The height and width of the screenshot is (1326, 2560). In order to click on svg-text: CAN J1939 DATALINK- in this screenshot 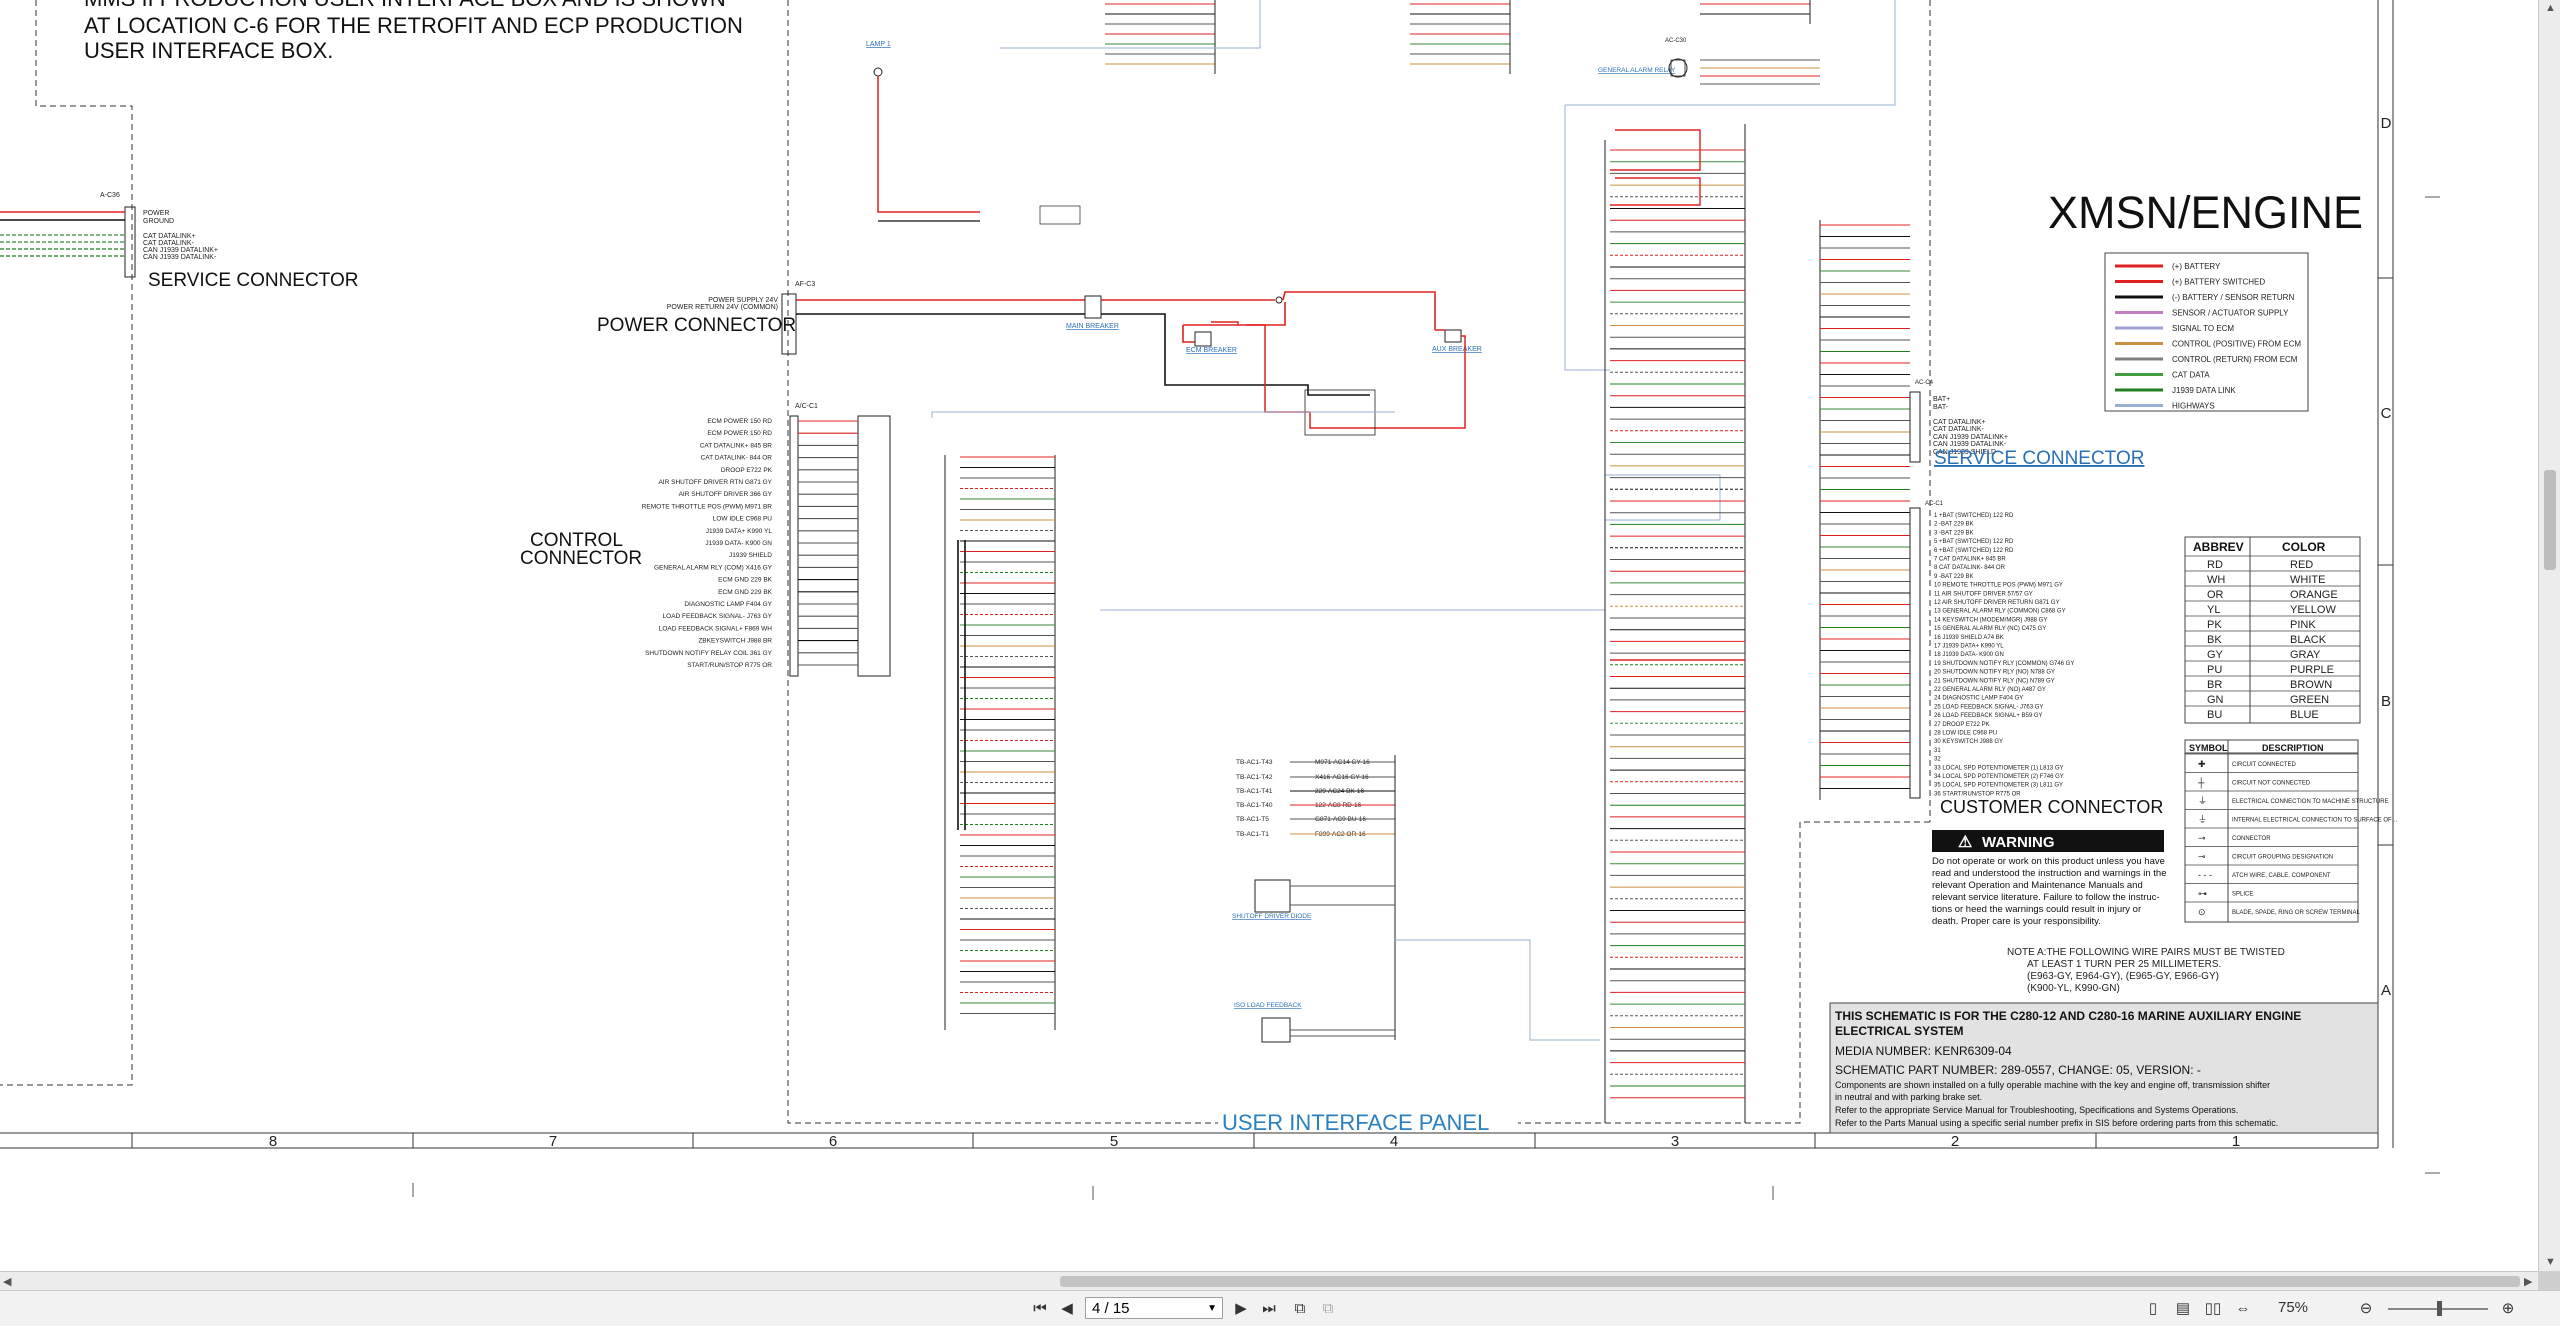, I will do `click(1970, 444)`.